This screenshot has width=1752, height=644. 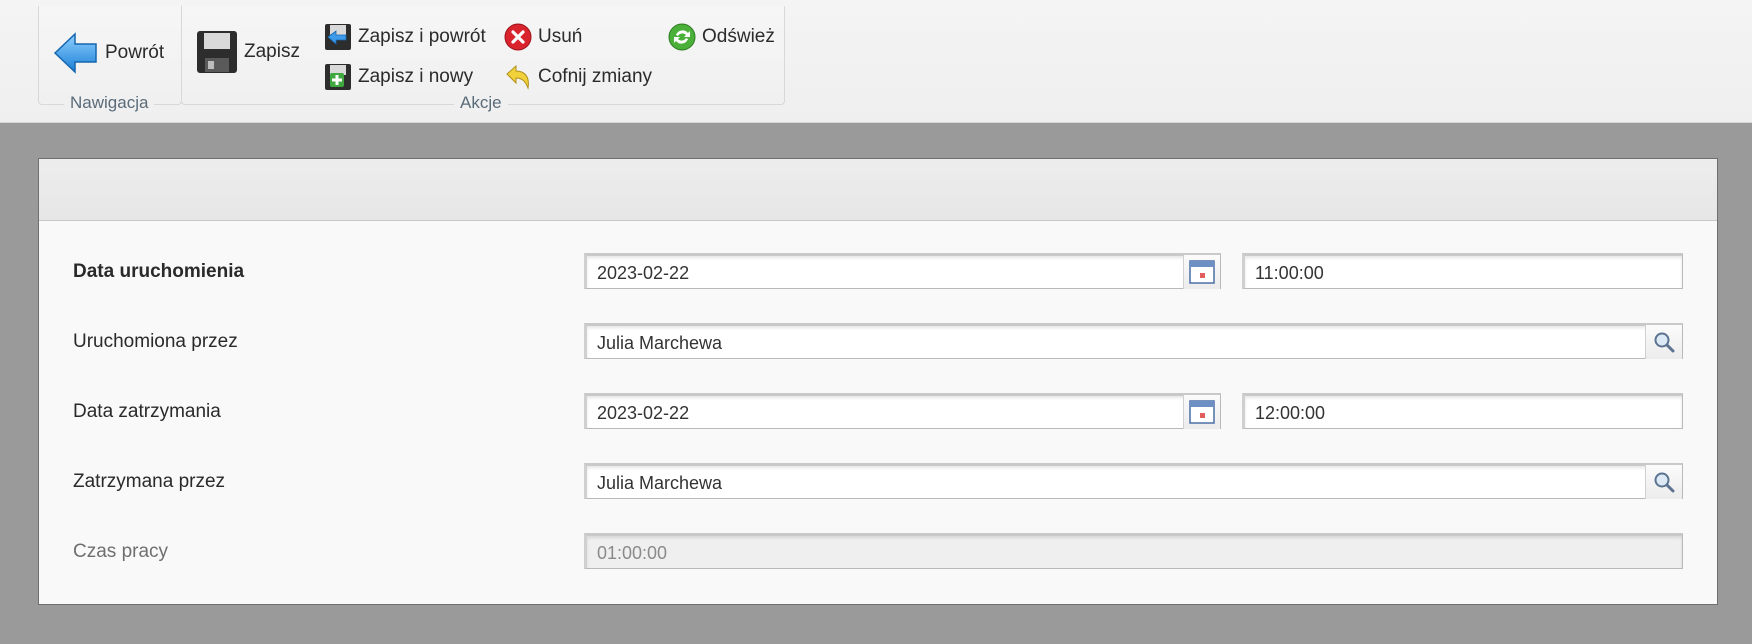 What do you see at coordinates (481, 103) in the screenshot?
I see `actions-group-label: Akcje` at bounding box center [481, 103].